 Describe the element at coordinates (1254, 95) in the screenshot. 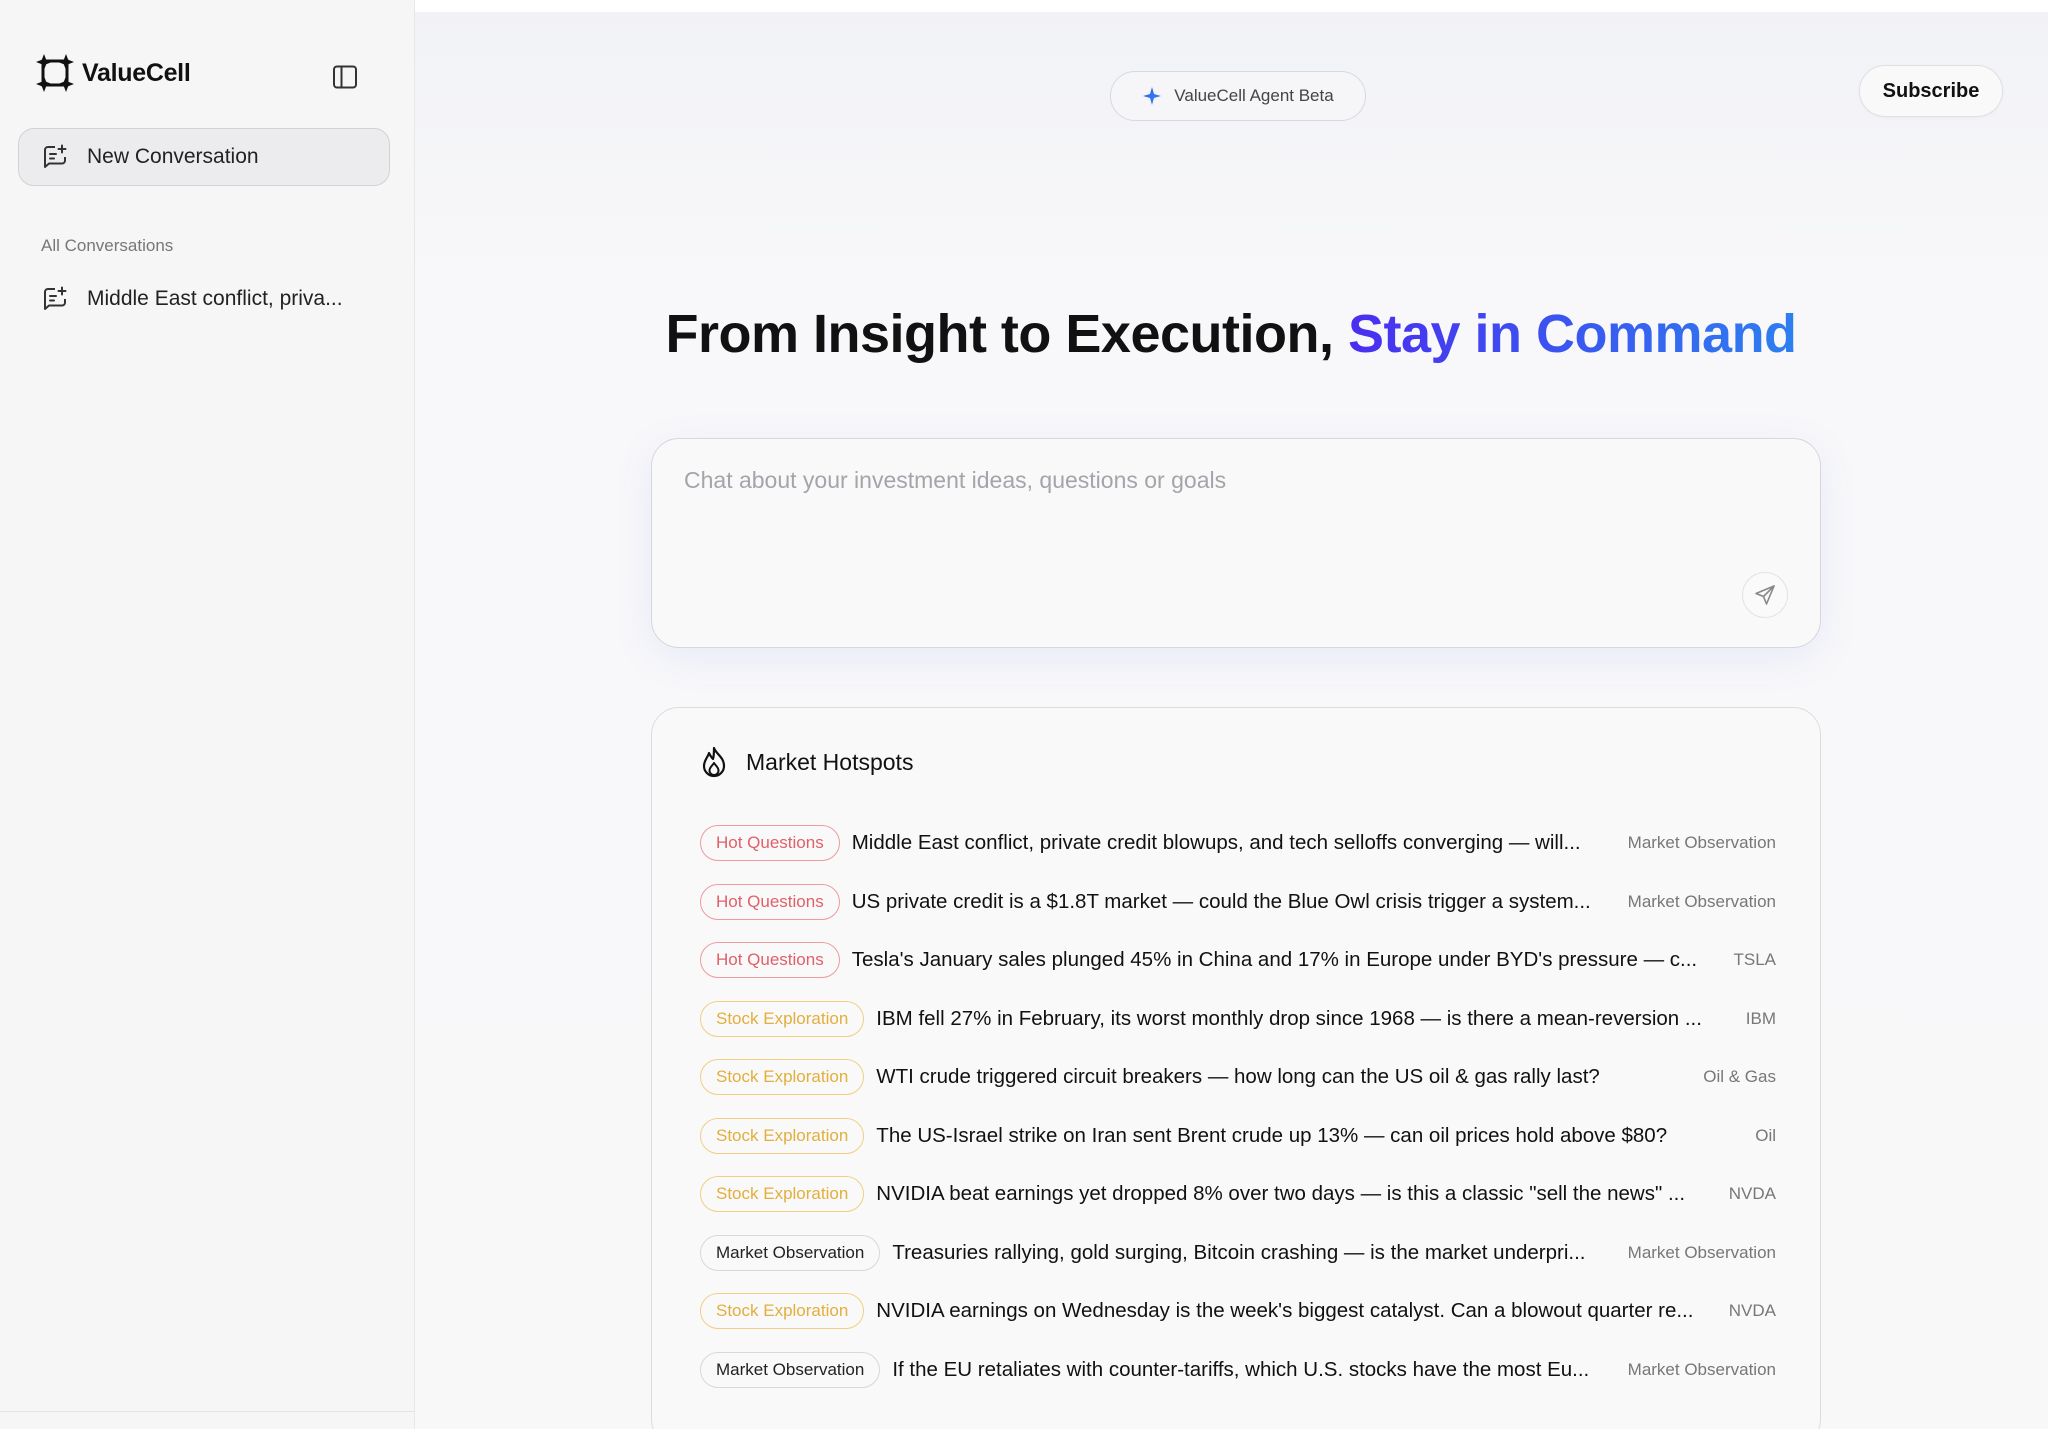

I see `agent-beta-label: ValueCell Agent Beta` at that location.